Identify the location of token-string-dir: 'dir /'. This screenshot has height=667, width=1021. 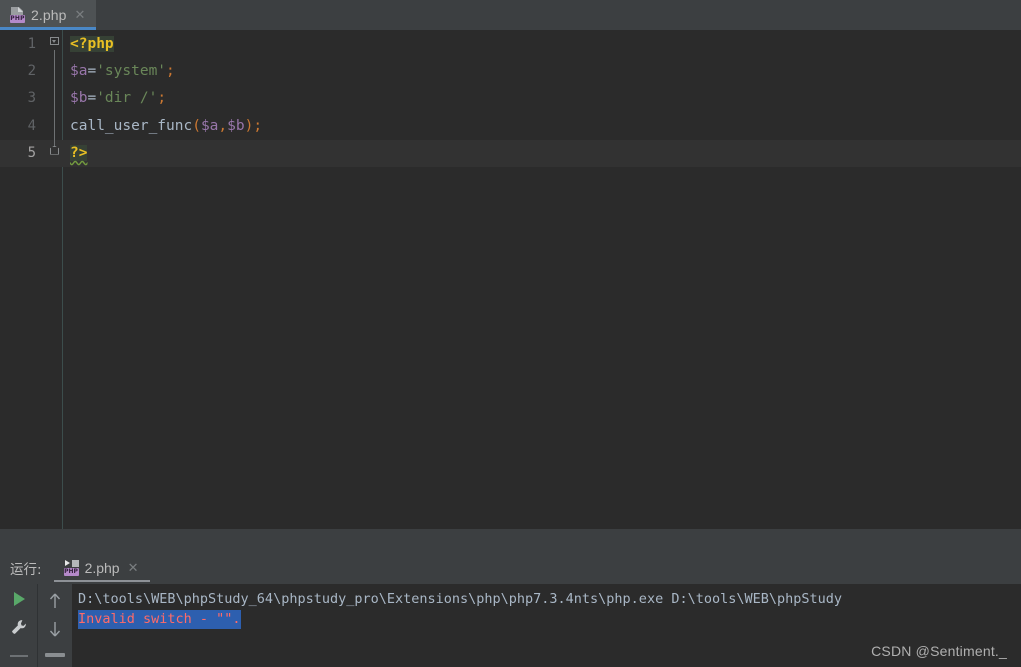
(127, 98).